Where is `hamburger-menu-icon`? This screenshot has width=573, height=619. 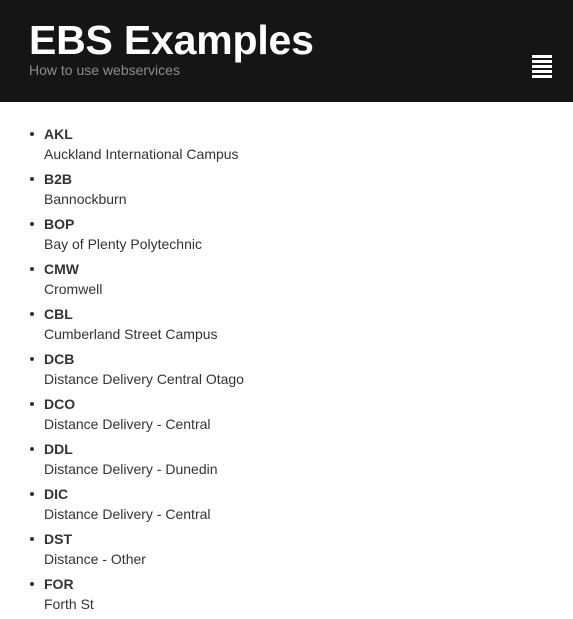 hamburger-menu-icon is located at coordinates (543, 66).